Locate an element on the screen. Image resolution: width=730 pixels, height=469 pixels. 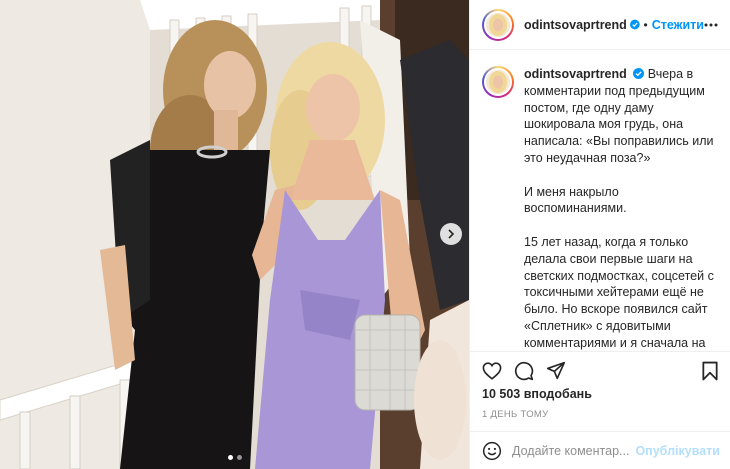
post-timestamp: 1 день тому is located at coordinates (600, 410).